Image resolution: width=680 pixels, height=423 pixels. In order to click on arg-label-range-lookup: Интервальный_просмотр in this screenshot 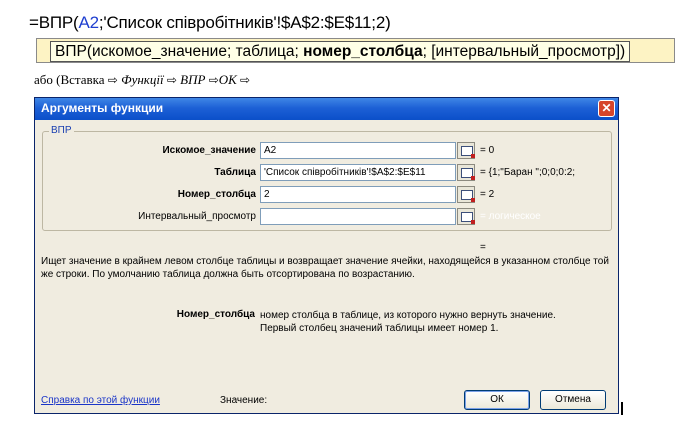, I will do `click(197, 216)`.